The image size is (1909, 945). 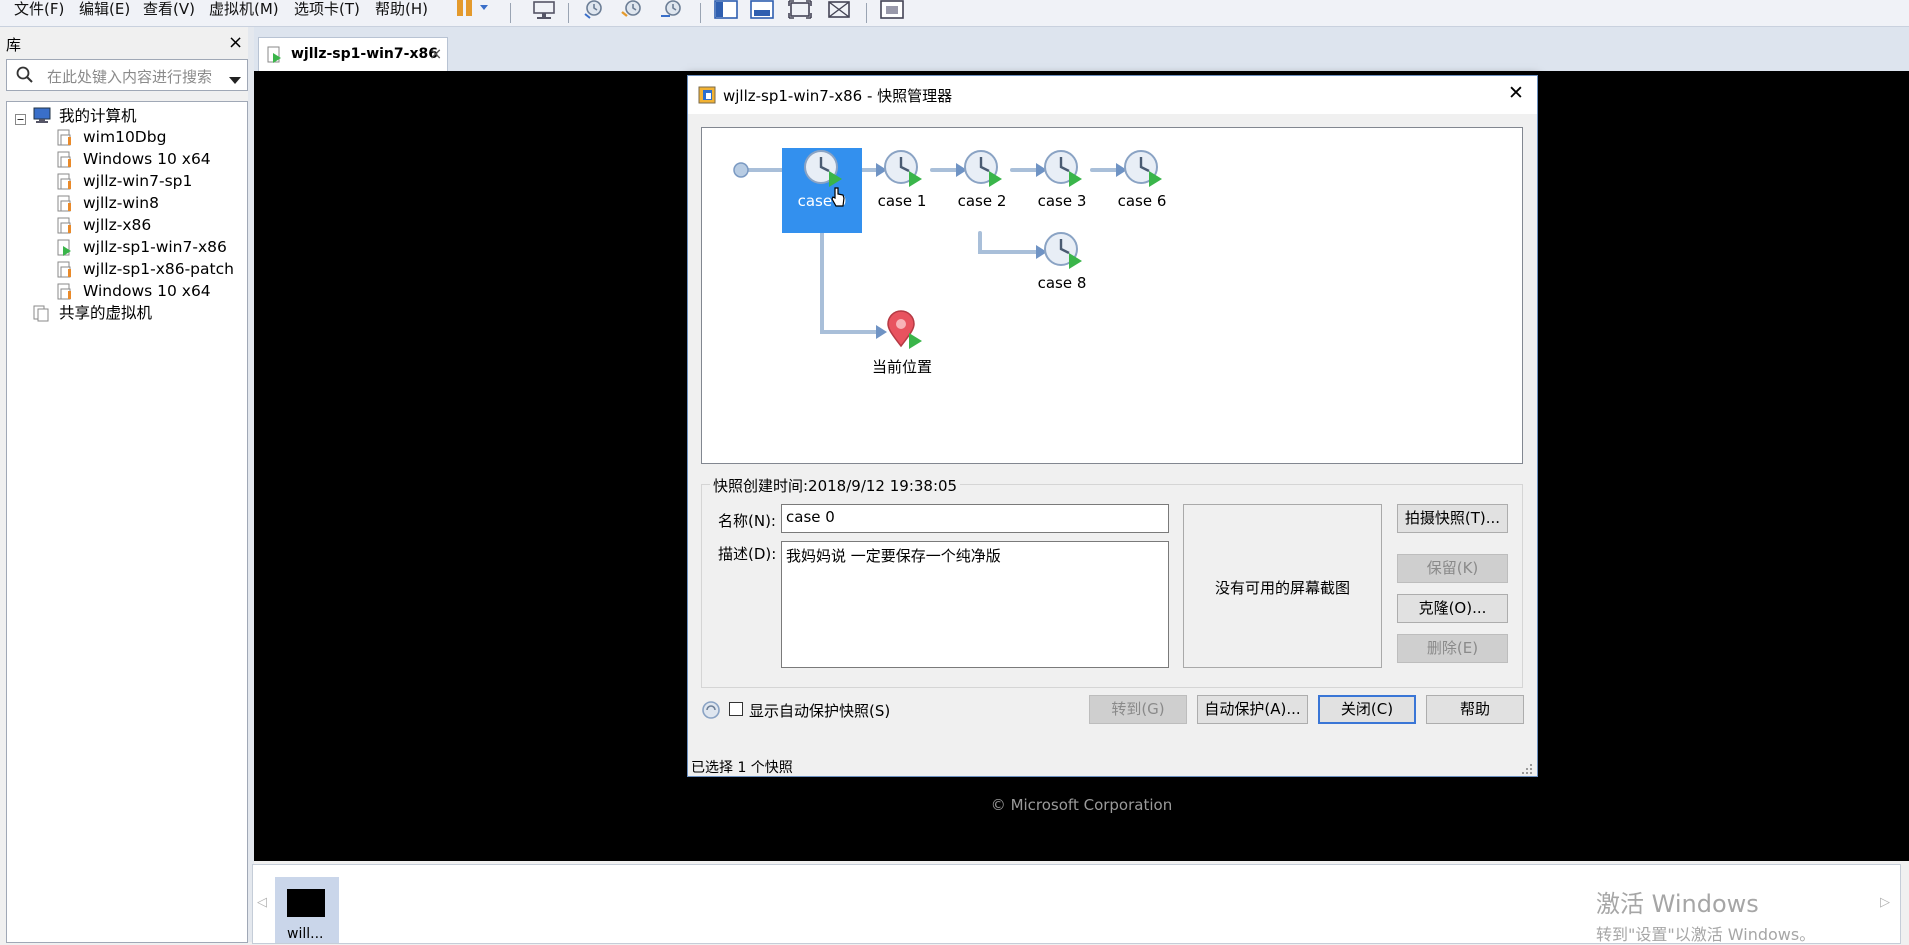 What do you see at coordinates (117, 225) in the screenshot?
I see `tree-vm-item: wjllz-x86` at bounding box center [117, 225].